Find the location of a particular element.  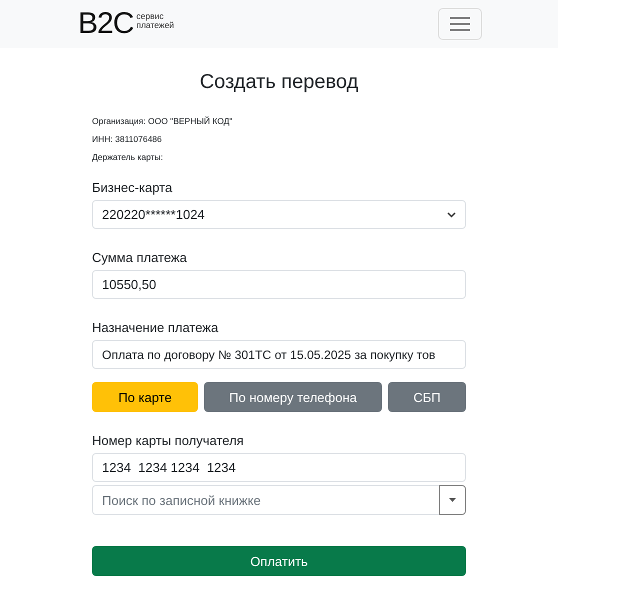

text-field: 10550,50 is located at coordinates (279, 284).